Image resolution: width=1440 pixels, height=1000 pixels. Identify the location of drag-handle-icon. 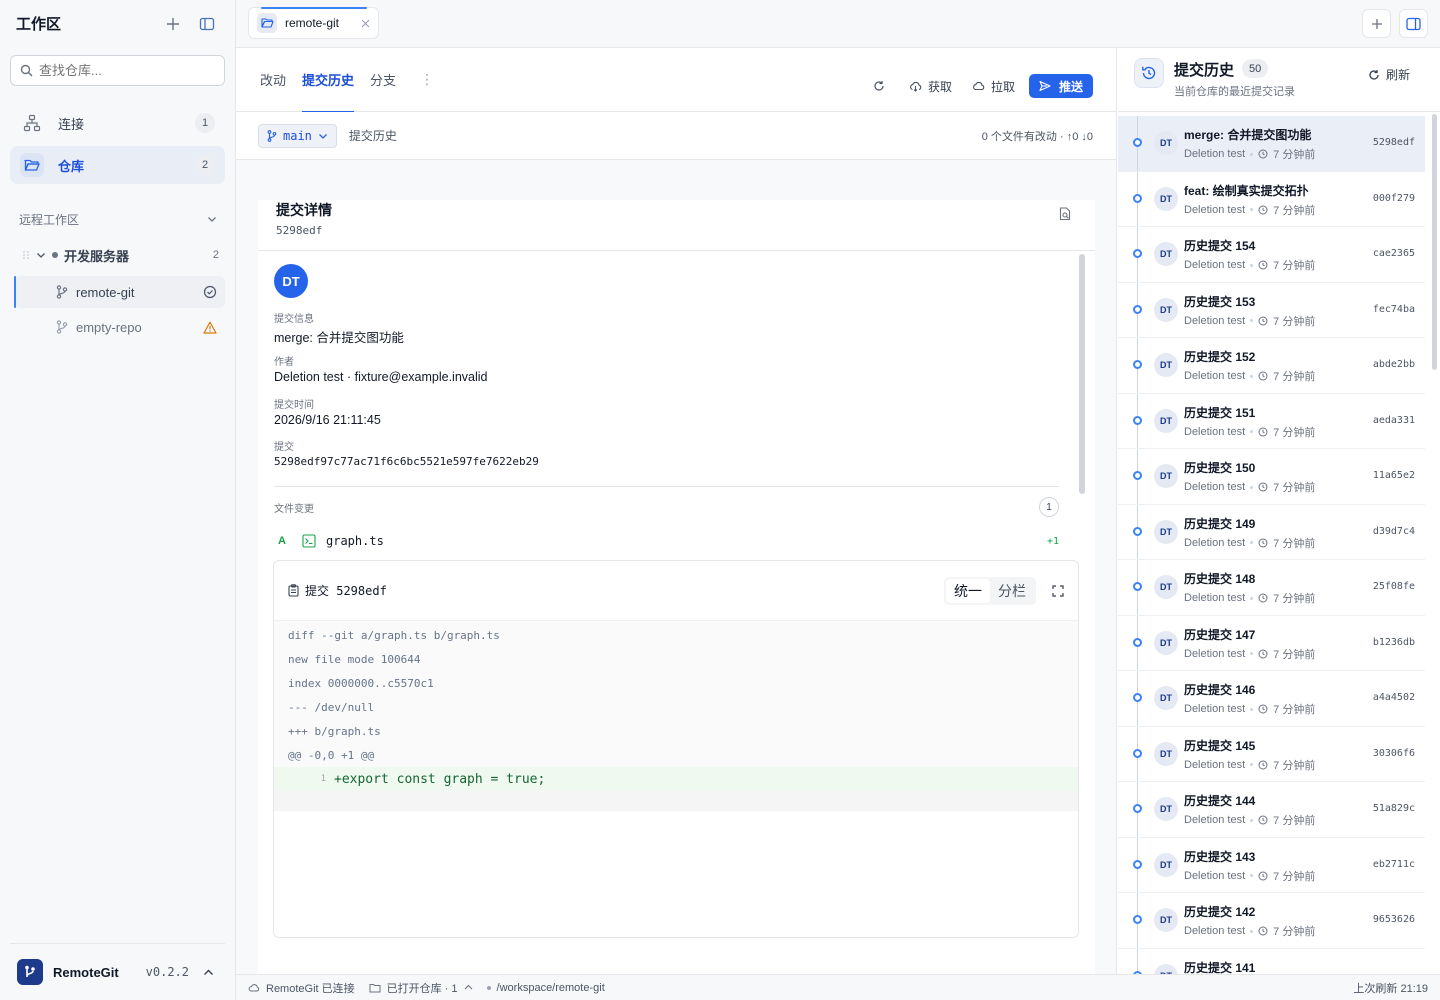
(26, 255).